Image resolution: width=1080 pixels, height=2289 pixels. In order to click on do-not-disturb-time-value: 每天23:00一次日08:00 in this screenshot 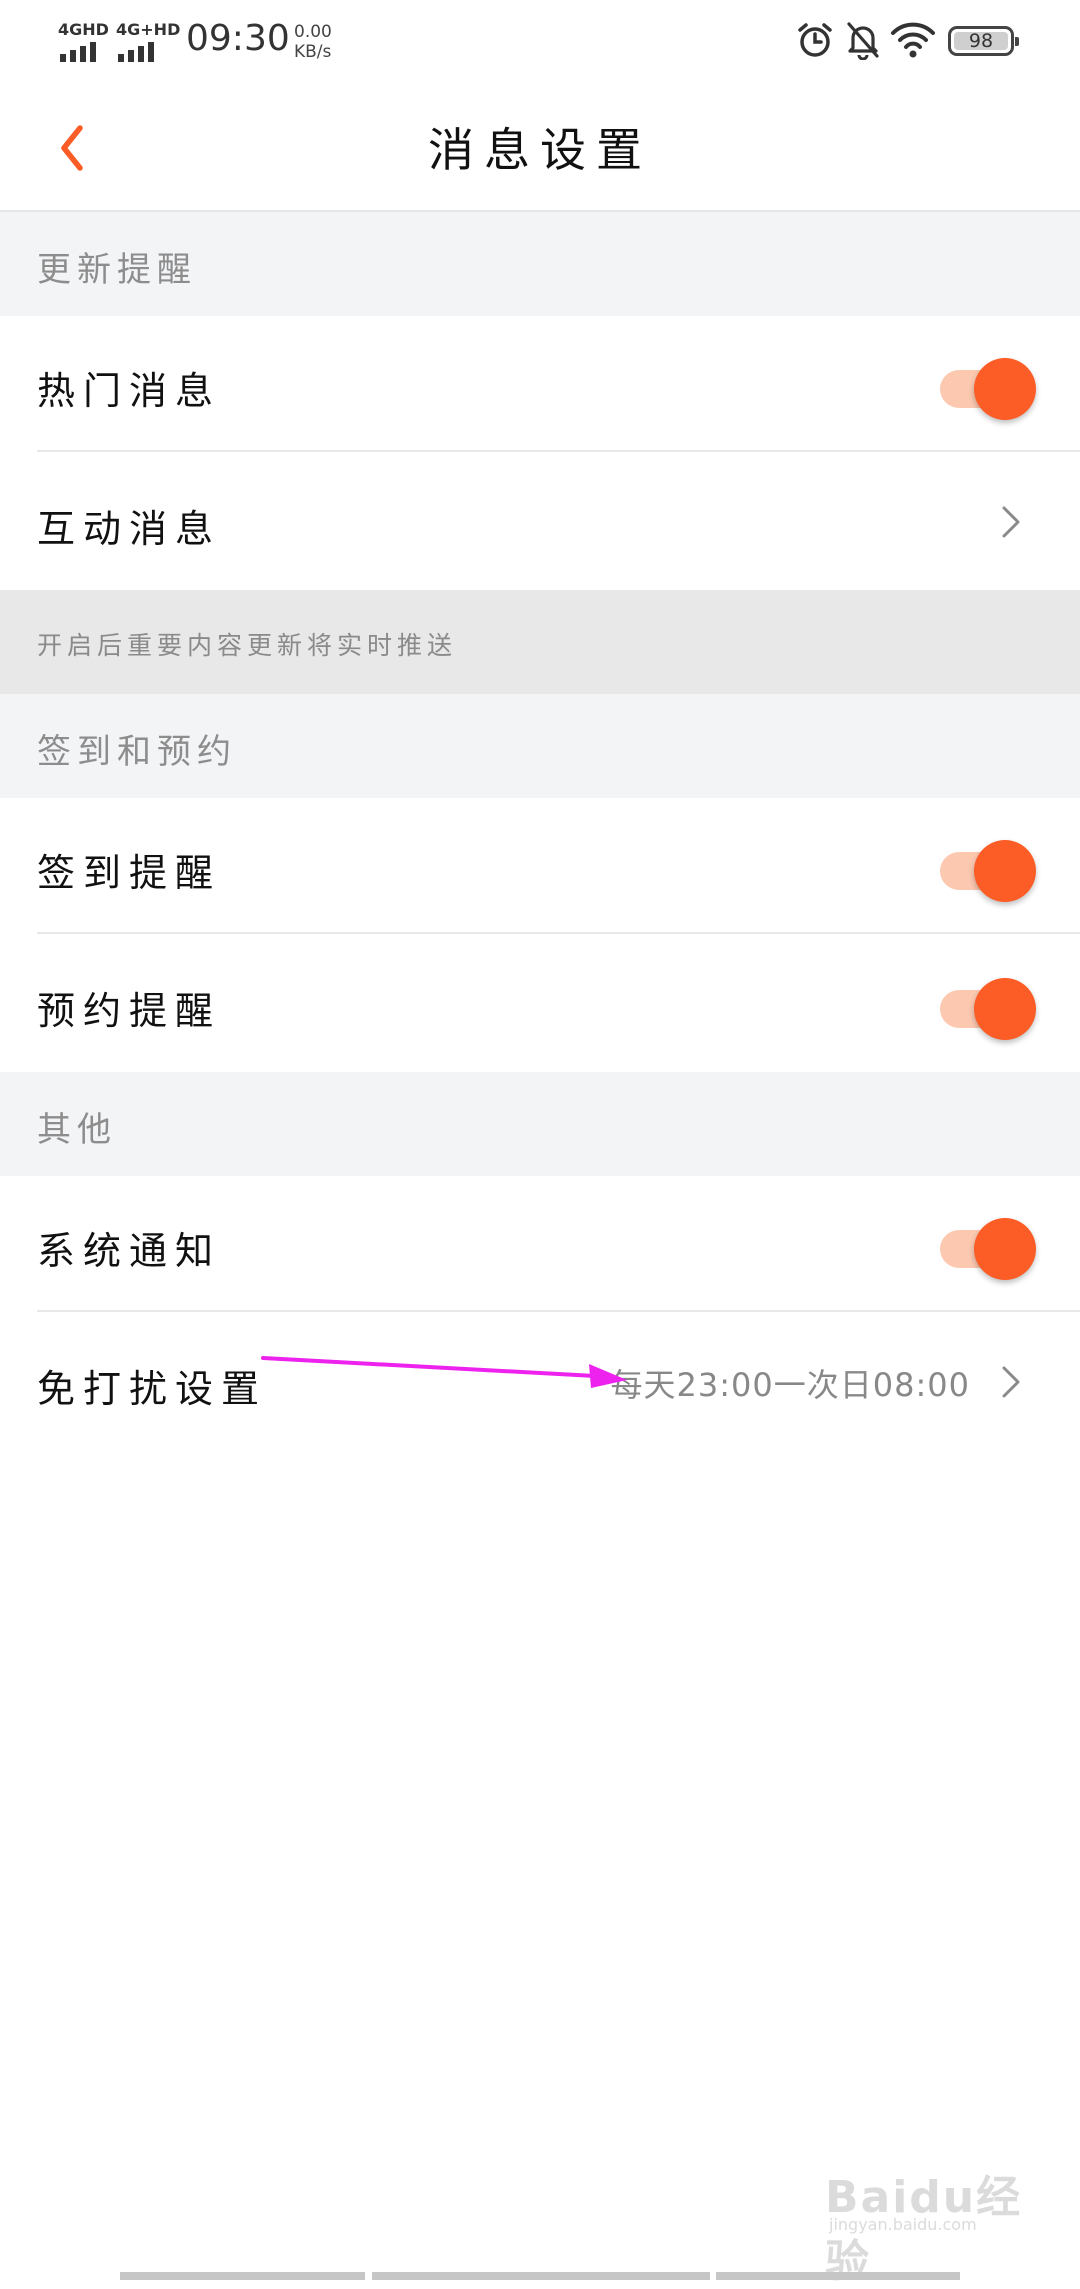, I will do `click(790, 1385)`.